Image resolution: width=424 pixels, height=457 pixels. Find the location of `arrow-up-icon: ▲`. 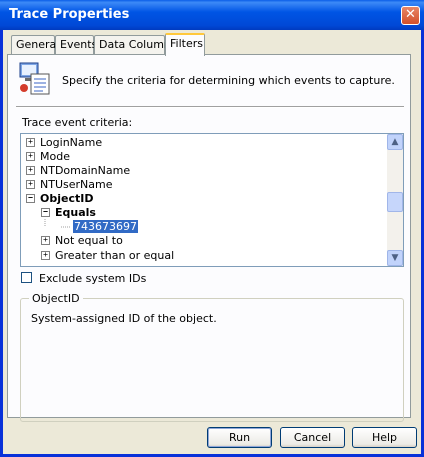

arrow-up-icon: ▲ is located at coordinates (395, 142).